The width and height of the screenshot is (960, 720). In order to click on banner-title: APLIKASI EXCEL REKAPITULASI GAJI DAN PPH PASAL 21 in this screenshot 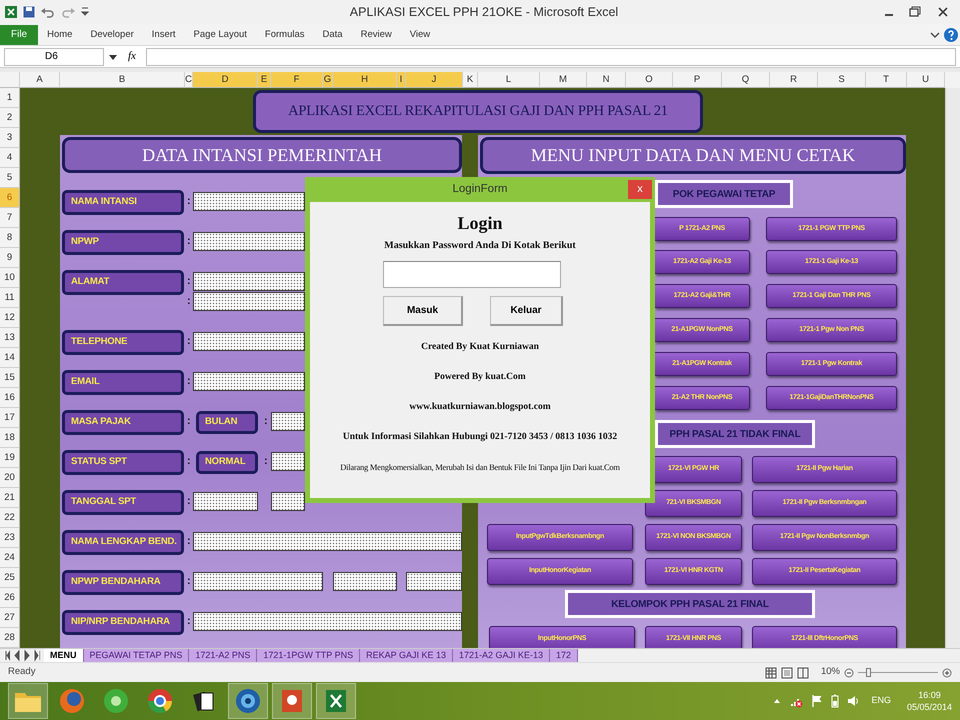, I will do `click(478, 111)`.